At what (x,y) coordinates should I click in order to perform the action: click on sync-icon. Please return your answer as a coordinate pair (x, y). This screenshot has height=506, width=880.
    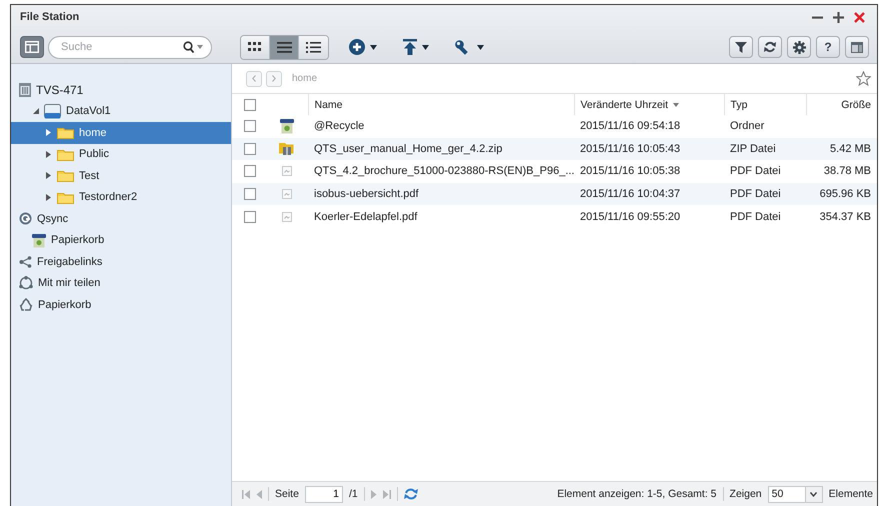
    Looking at the image, I should click on (25, 219).